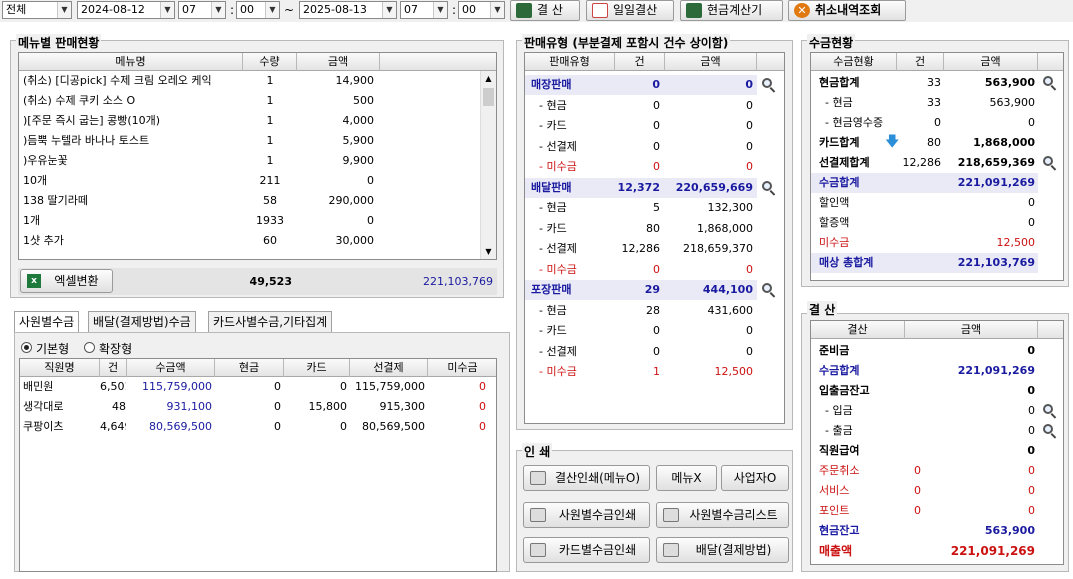  What do you see at coordinates (586, 550) in the screenshot?
I see `card-collection-print-button: 카드별수금인쇄` at bounding box center [586, 550].